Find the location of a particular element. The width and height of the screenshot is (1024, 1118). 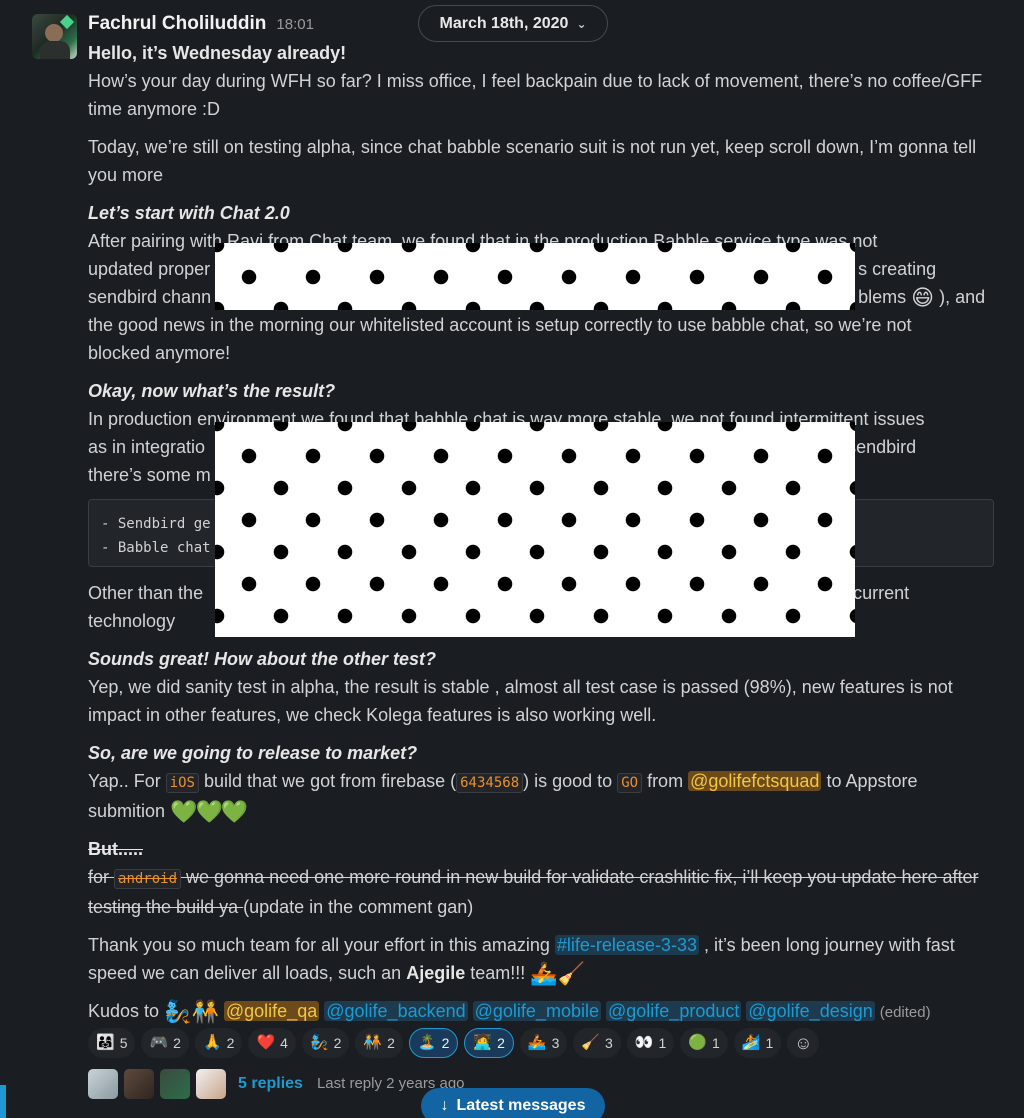

chat-line-5: blocked anymore! is located at coordinates (159, 353).